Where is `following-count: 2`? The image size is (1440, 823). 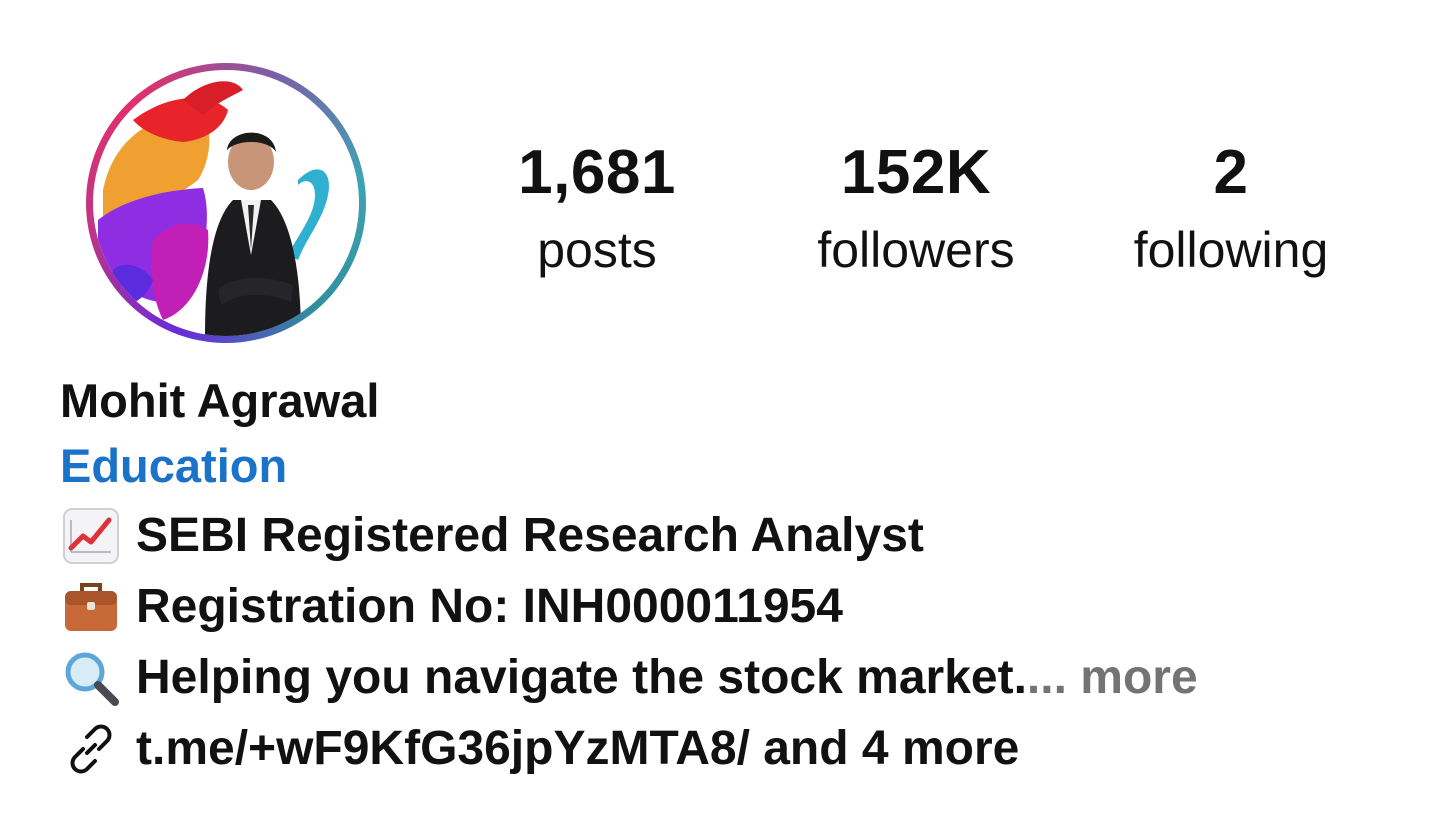 following-count: 2 is located at coordinates (1231, 172).